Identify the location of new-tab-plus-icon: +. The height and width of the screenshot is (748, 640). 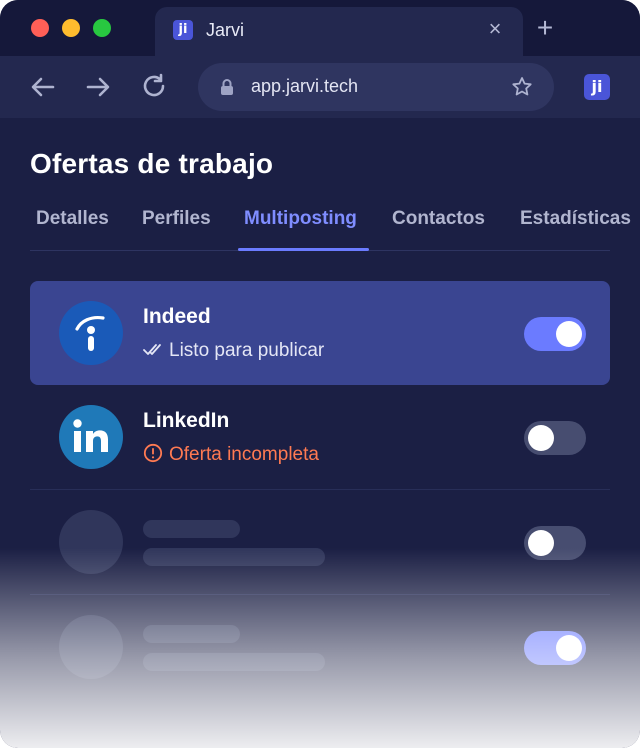
(545, 28).